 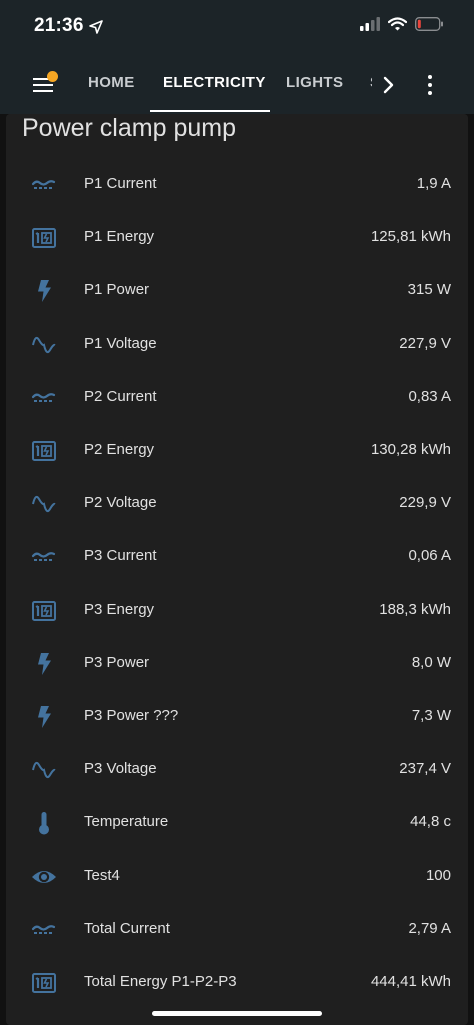 I want to click on card-title: Power clamp pump, so click(x=129, y=128).